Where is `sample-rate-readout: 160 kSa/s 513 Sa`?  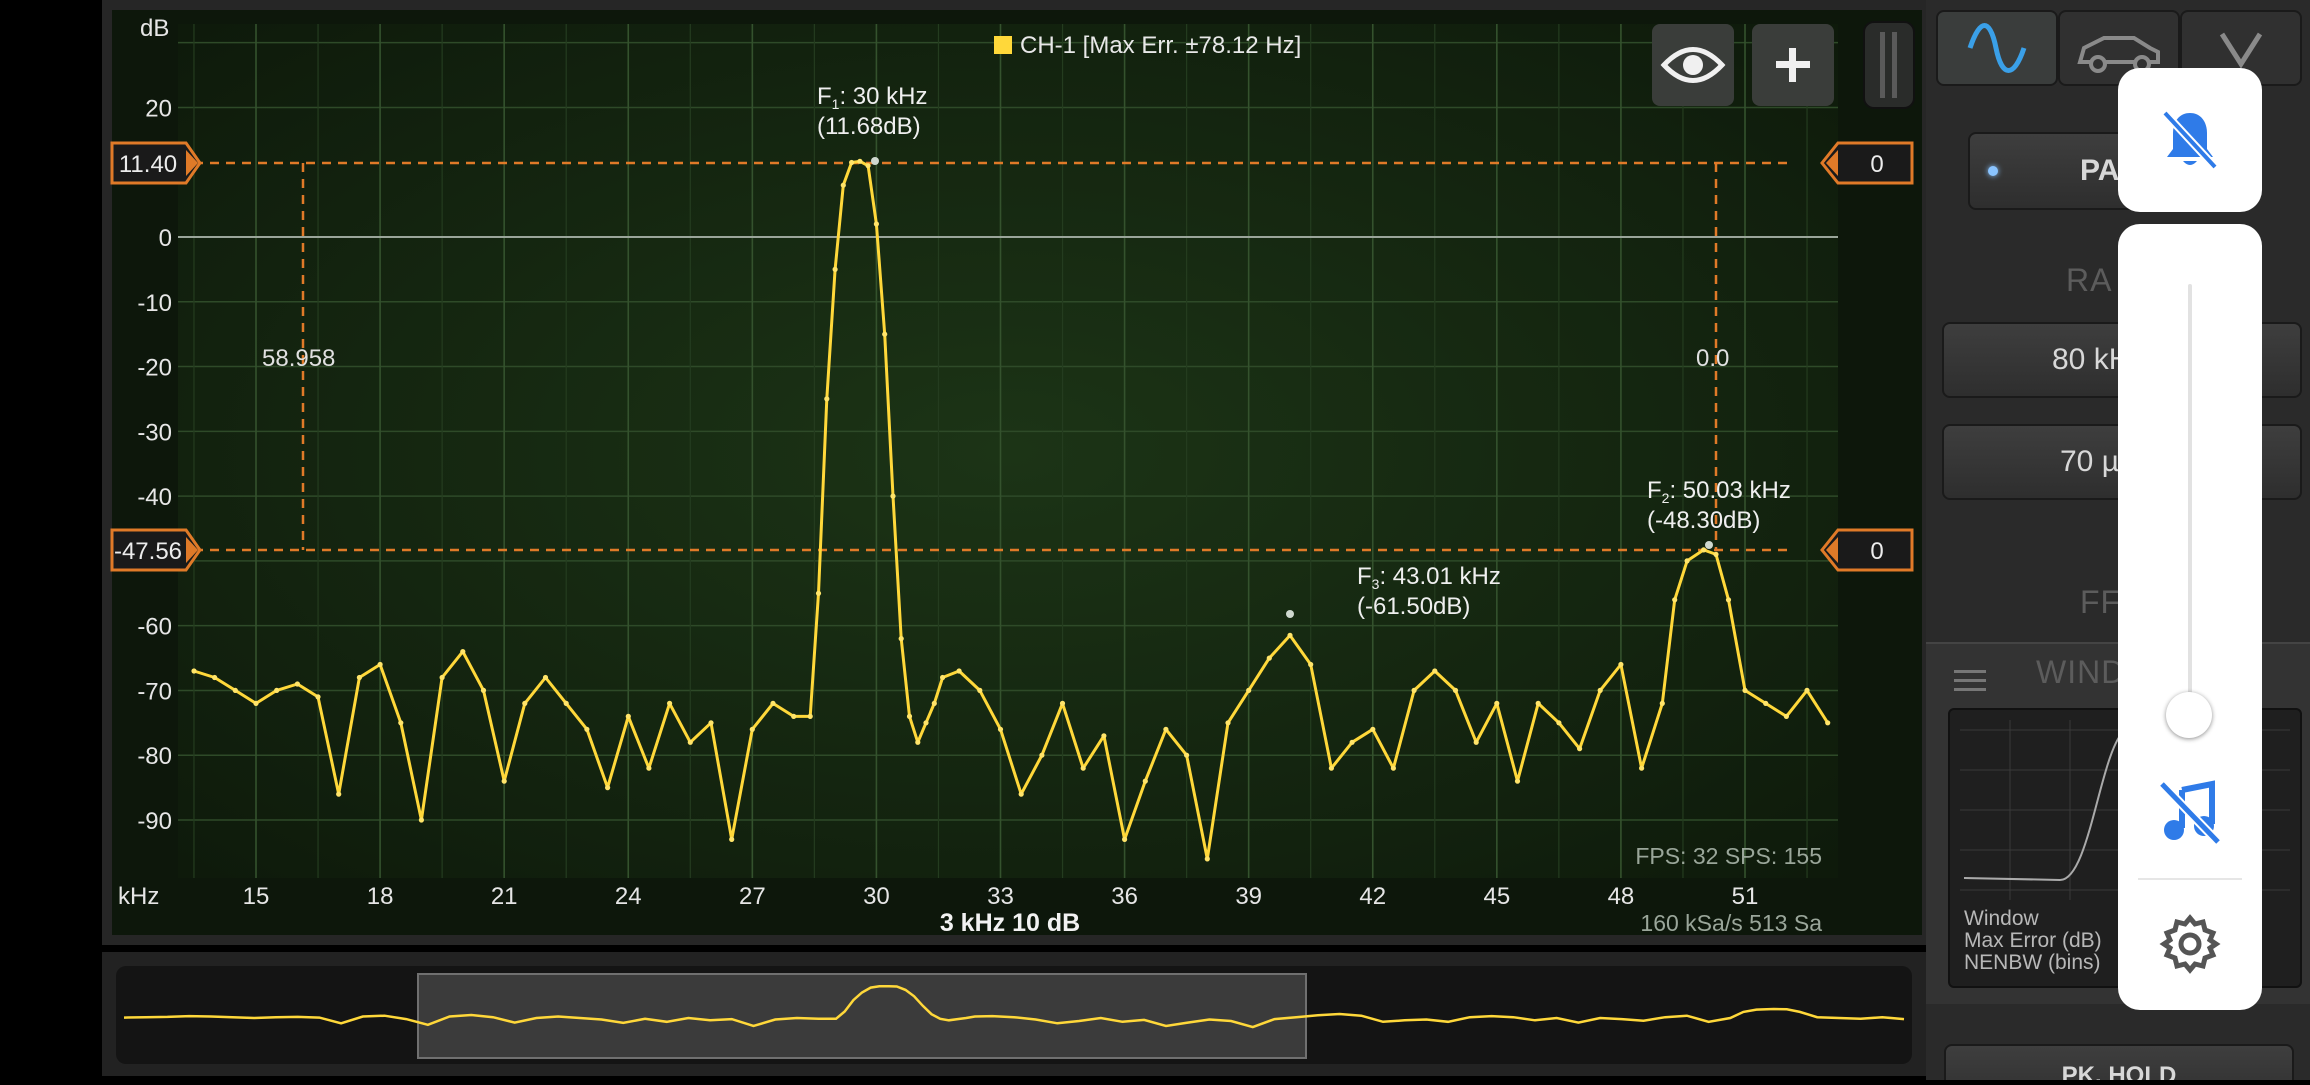 sample-rate-readout: 160 kSa/s 513 Sa is located at coordinates (1731, 923).